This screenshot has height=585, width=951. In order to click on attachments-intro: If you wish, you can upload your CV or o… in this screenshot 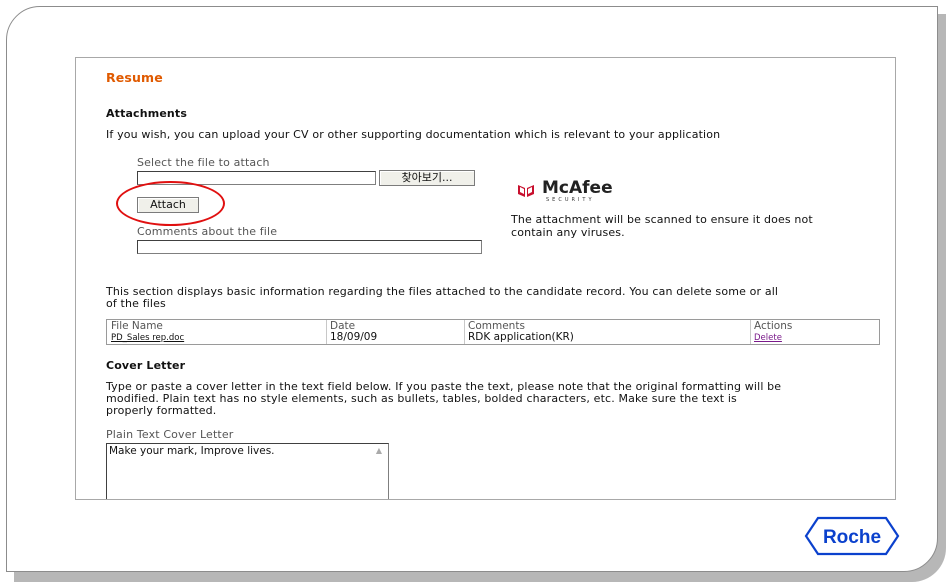, I will do `click(413, 134)`.